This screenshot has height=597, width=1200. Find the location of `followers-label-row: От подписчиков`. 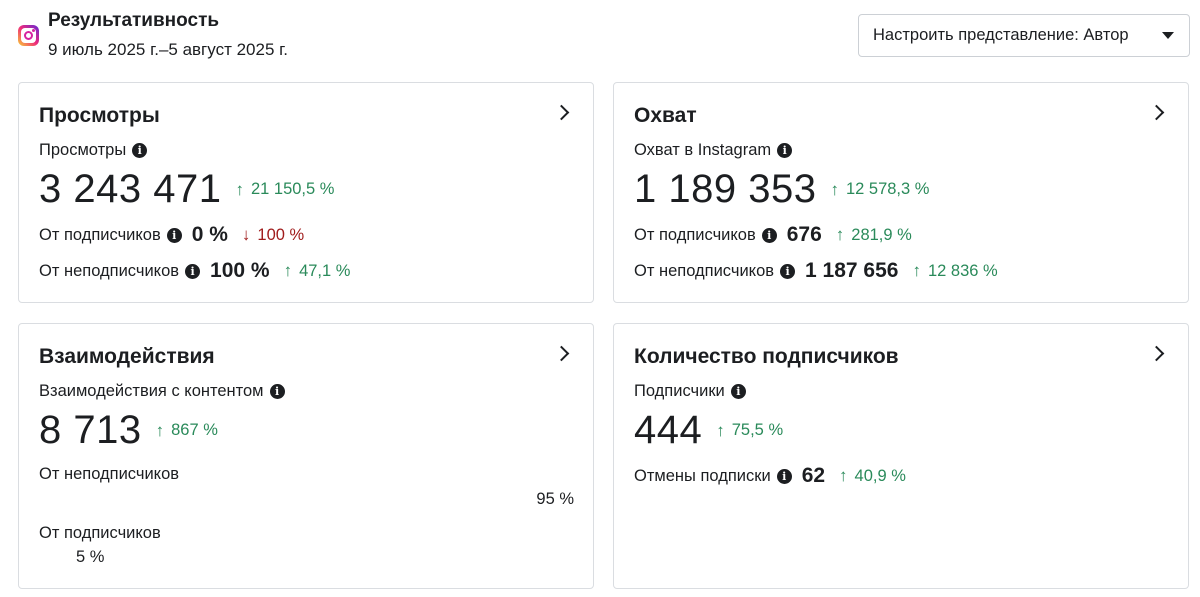

followers-label-row: От подписчиков is located at coordinates (100, 533).